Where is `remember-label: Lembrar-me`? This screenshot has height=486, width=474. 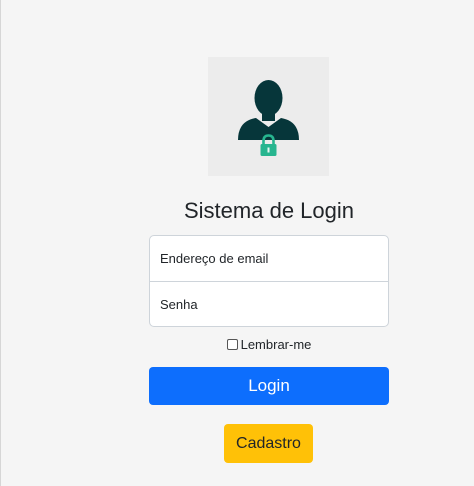 remember-label: Lembrar-me is located at coordinates (276, 344).